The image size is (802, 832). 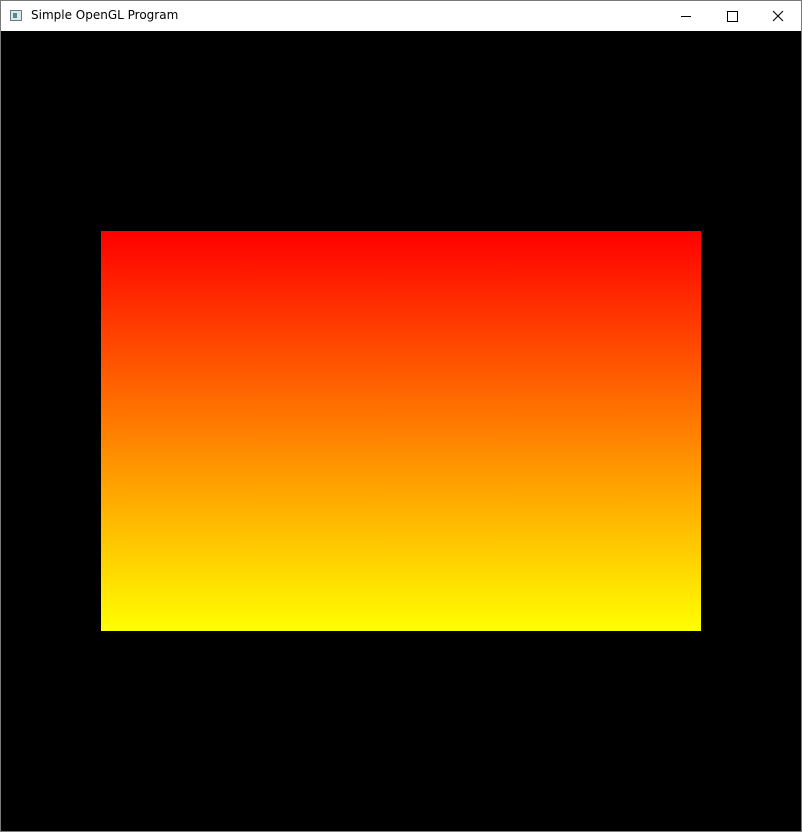 I want to click on title-bar: Simple OpenGL Program, so click(x=401, y=16).